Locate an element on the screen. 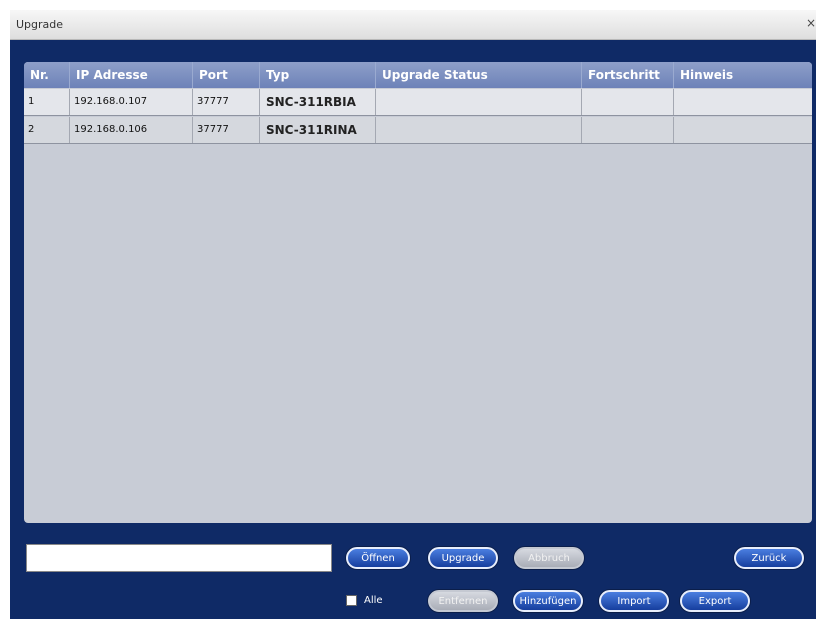  cell-typ: SNC-311RINA is located at coordinates (318, 130).